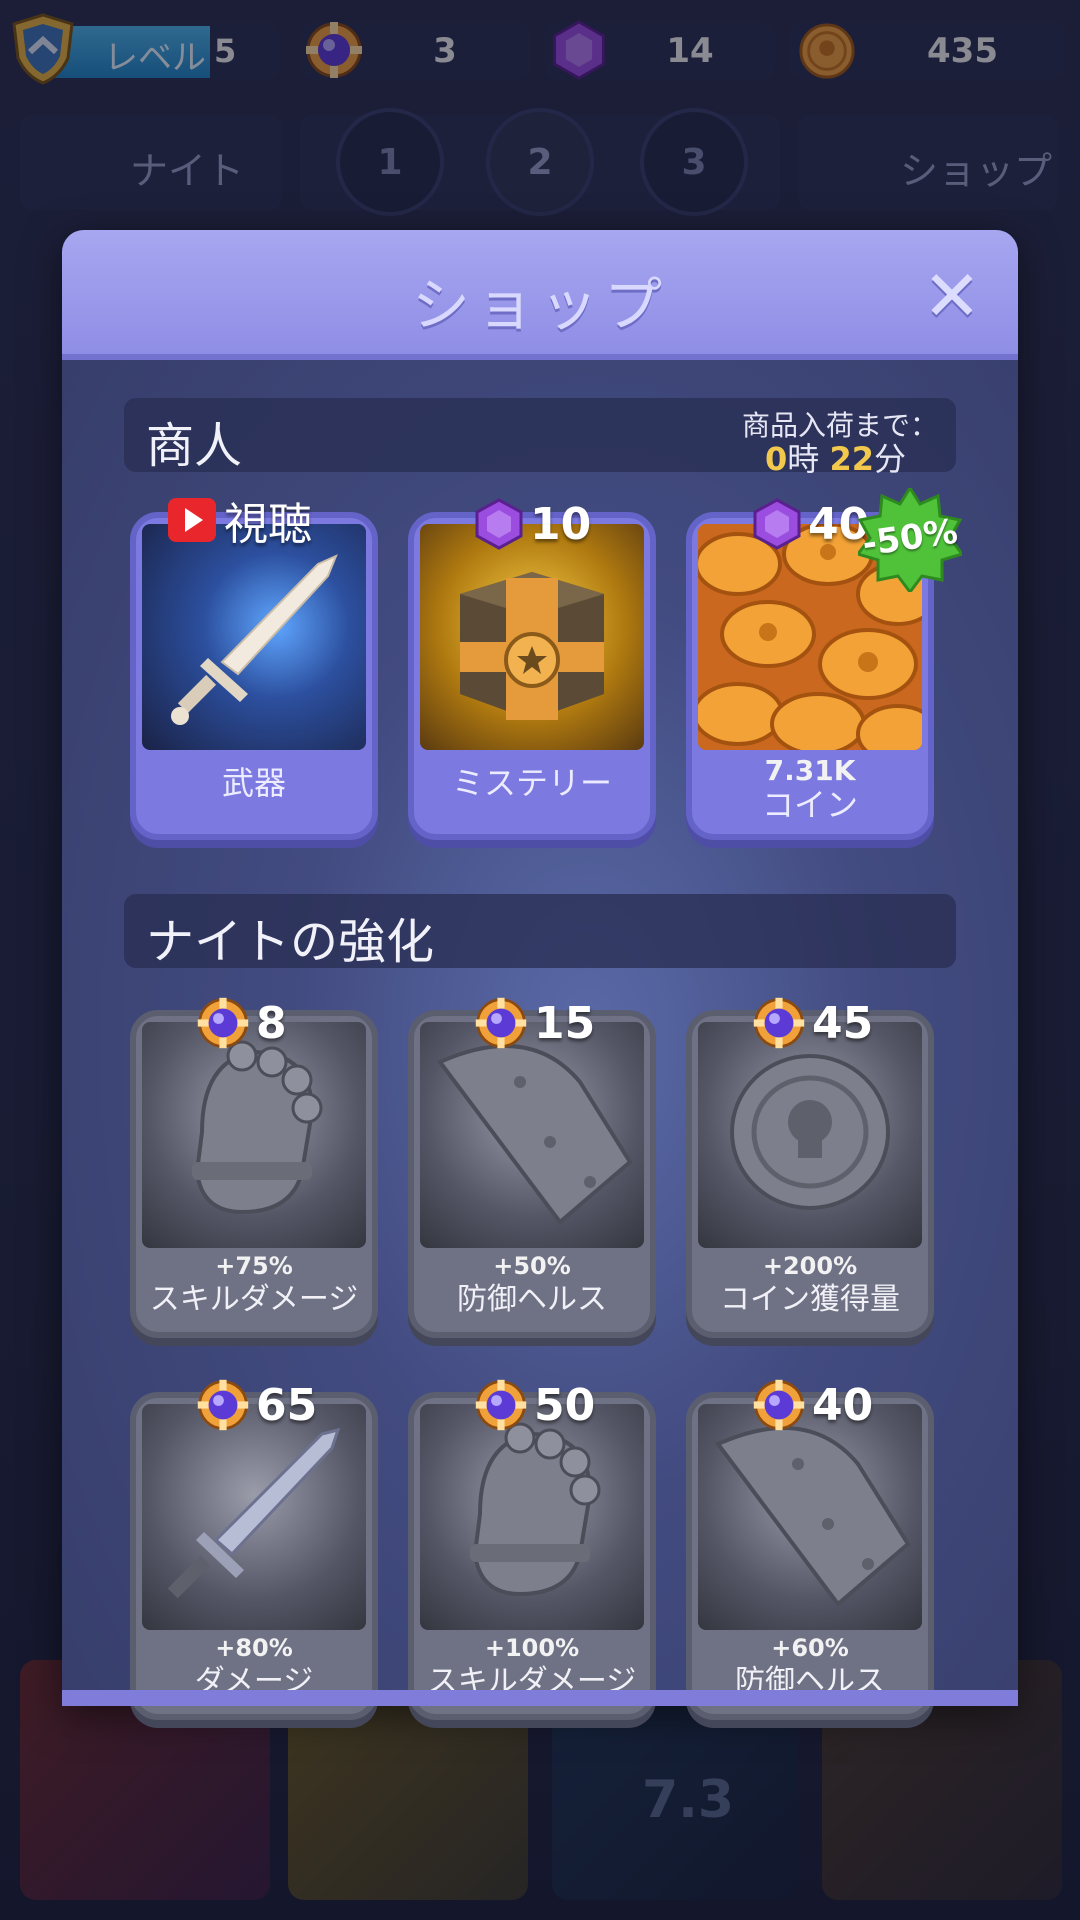 This screenshot has width=1080, height=1920. Describe the element at coordinates (256, 1405) in the screenshot. I see `upgrade-price: 65` at that location.